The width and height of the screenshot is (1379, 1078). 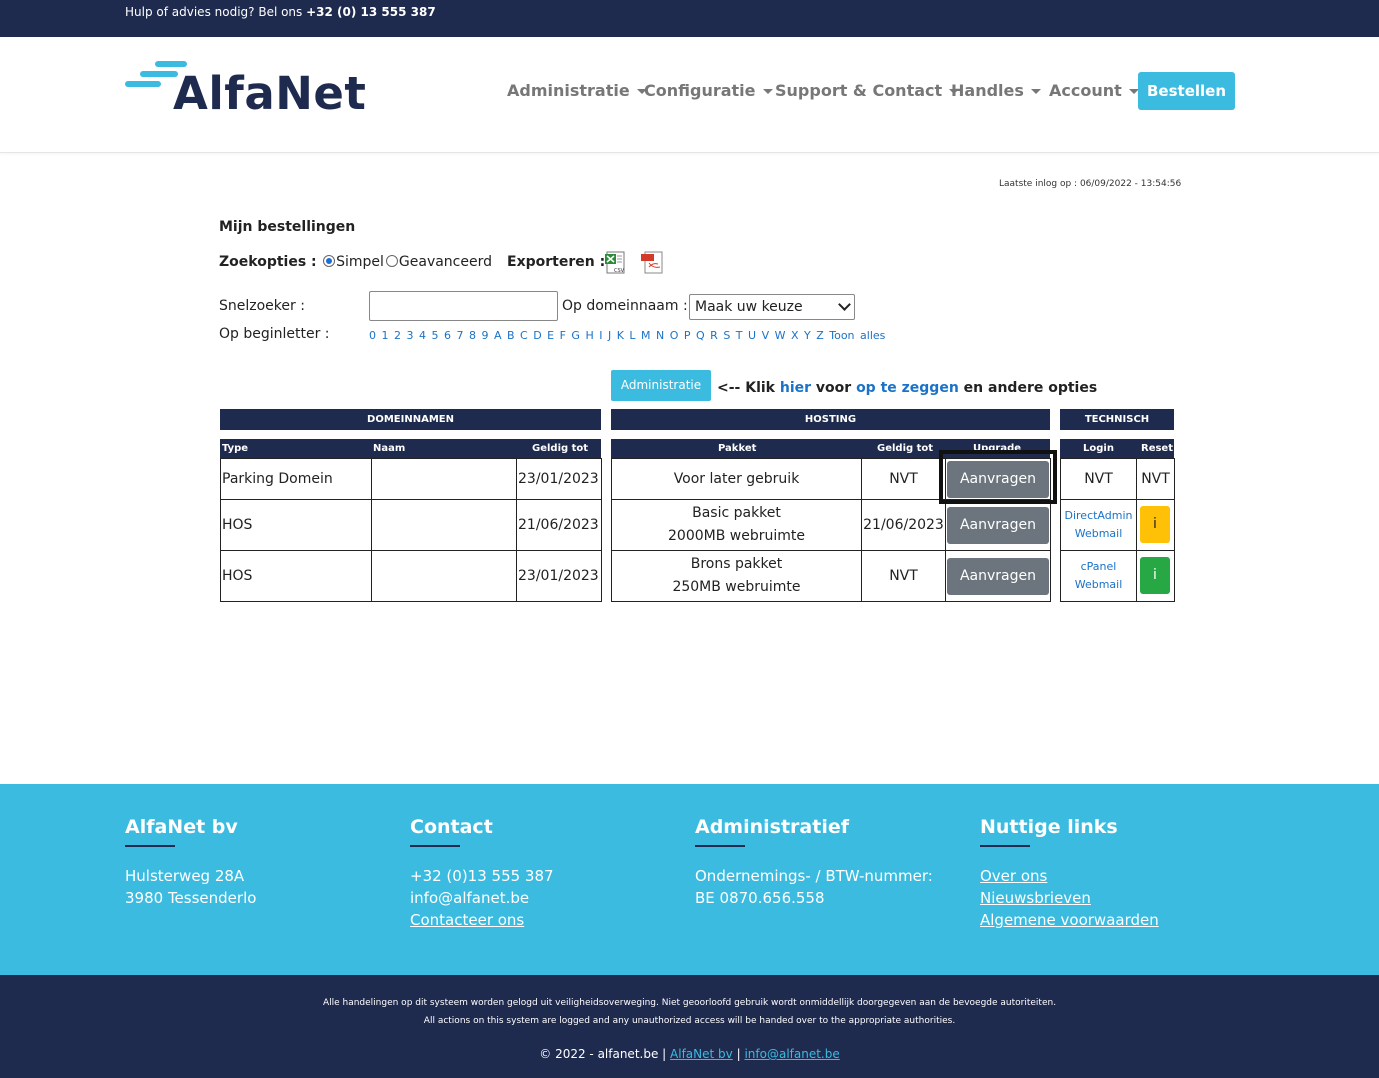 What do you see at coordinates (616, 263) in the screenshot?
I see `csv-file-icon: CSV` at bounding box center [616, 263].